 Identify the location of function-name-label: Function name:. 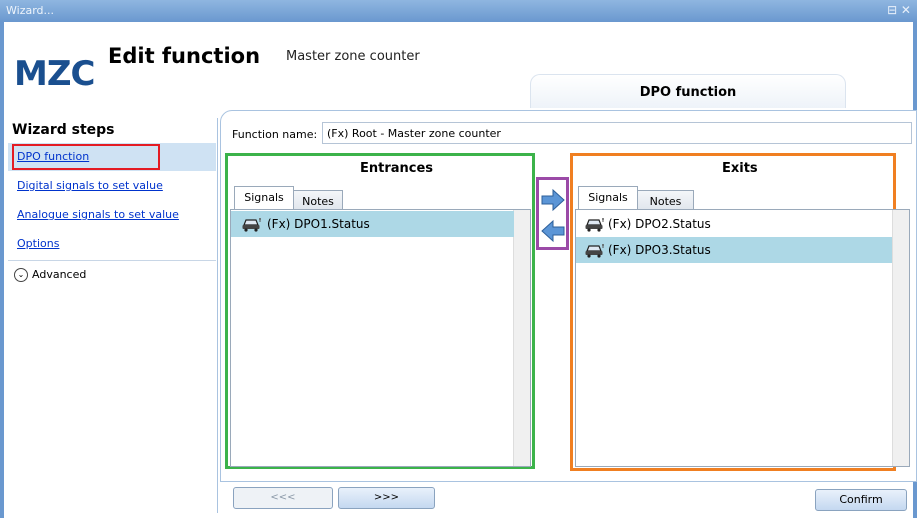
(275, 134).